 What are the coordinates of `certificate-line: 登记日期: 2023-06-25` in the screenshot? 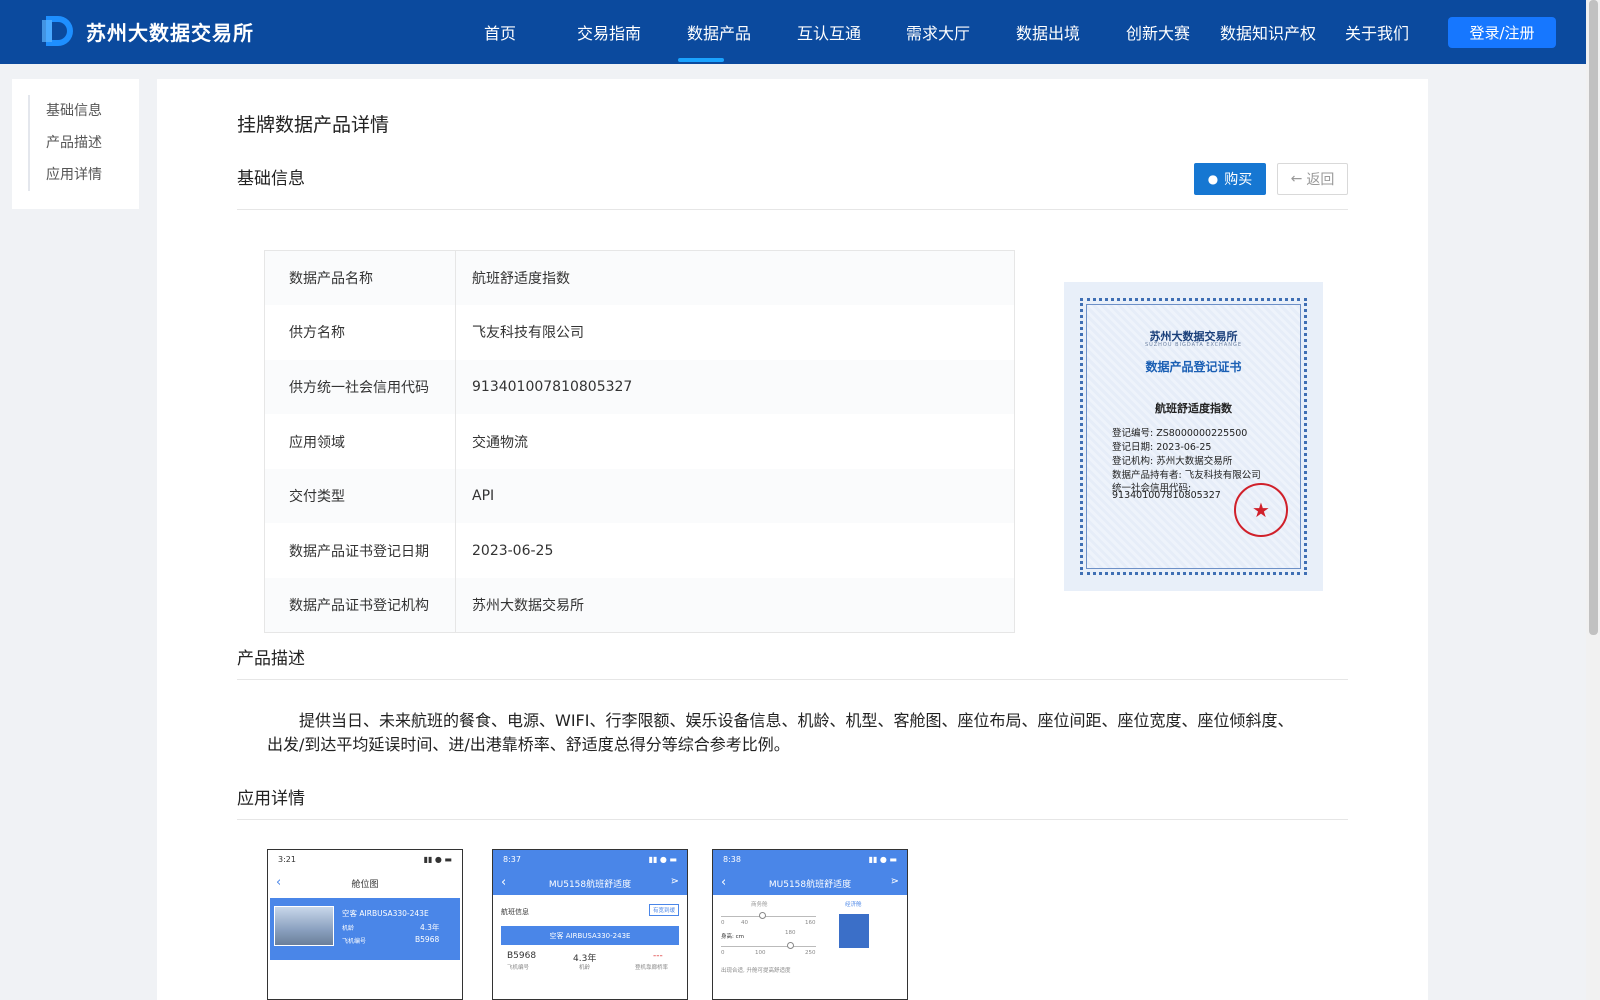 It's located at (1162, 447).